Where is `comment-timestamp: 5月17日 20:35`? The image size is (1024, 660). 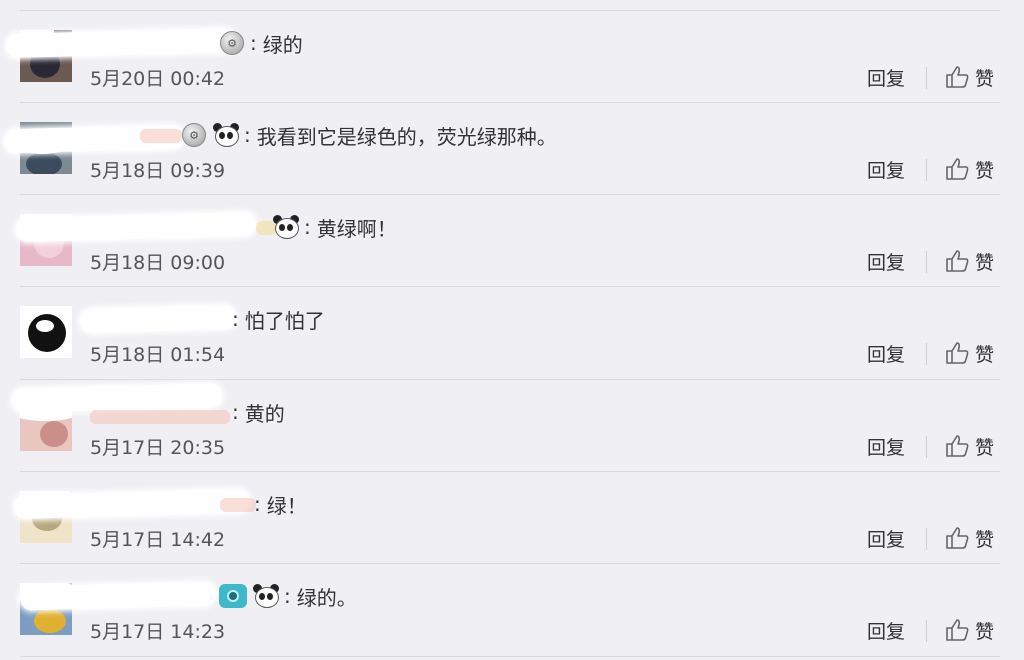 comment-timestamp: 5月17日 20:35 is located at coordinates (158, 448).